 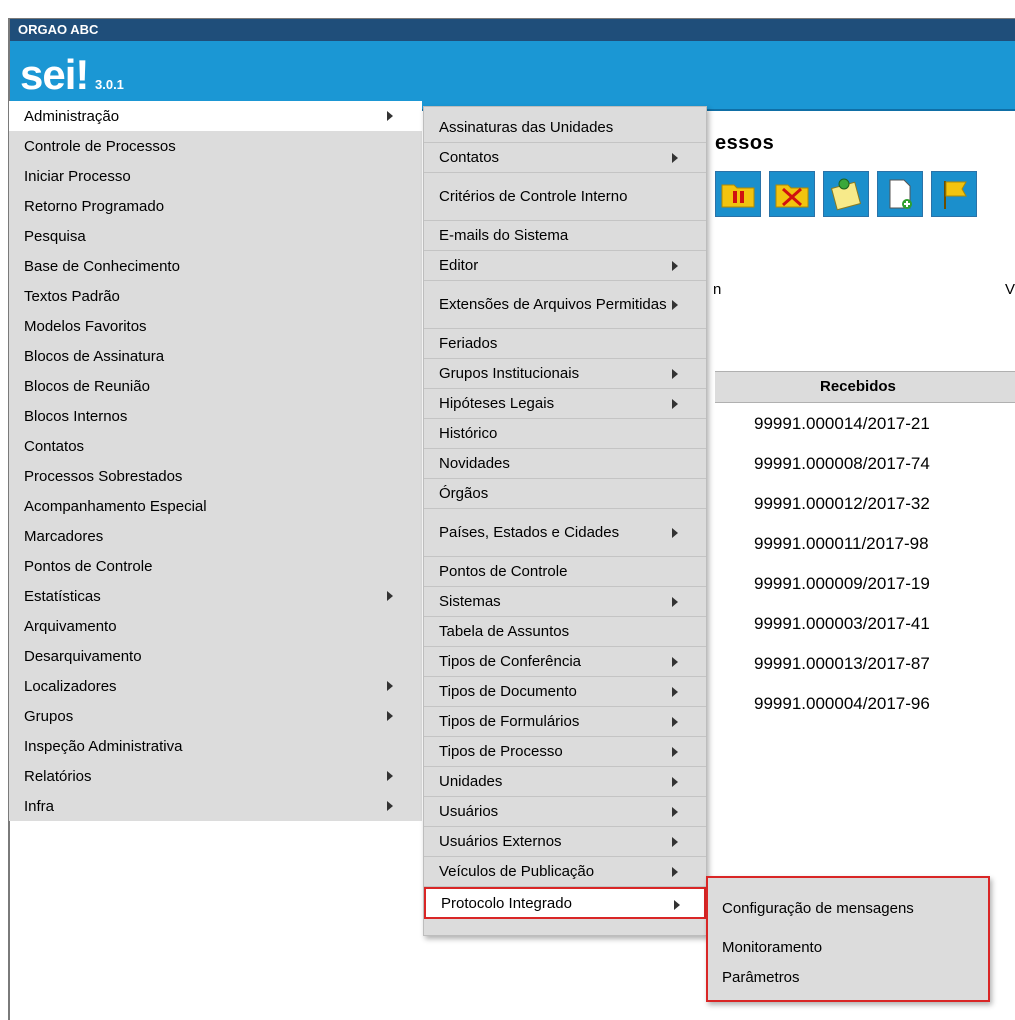 What do you see at coordinates (842, 471) in the screenshot?
I see `process-link: 99991.000008/2017-74` at bounding box center [842, 471].